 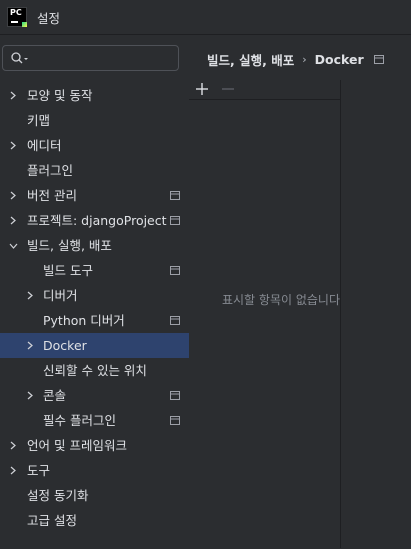 I want to click on title-bar: PC 설정, so click(x=205, y=17).